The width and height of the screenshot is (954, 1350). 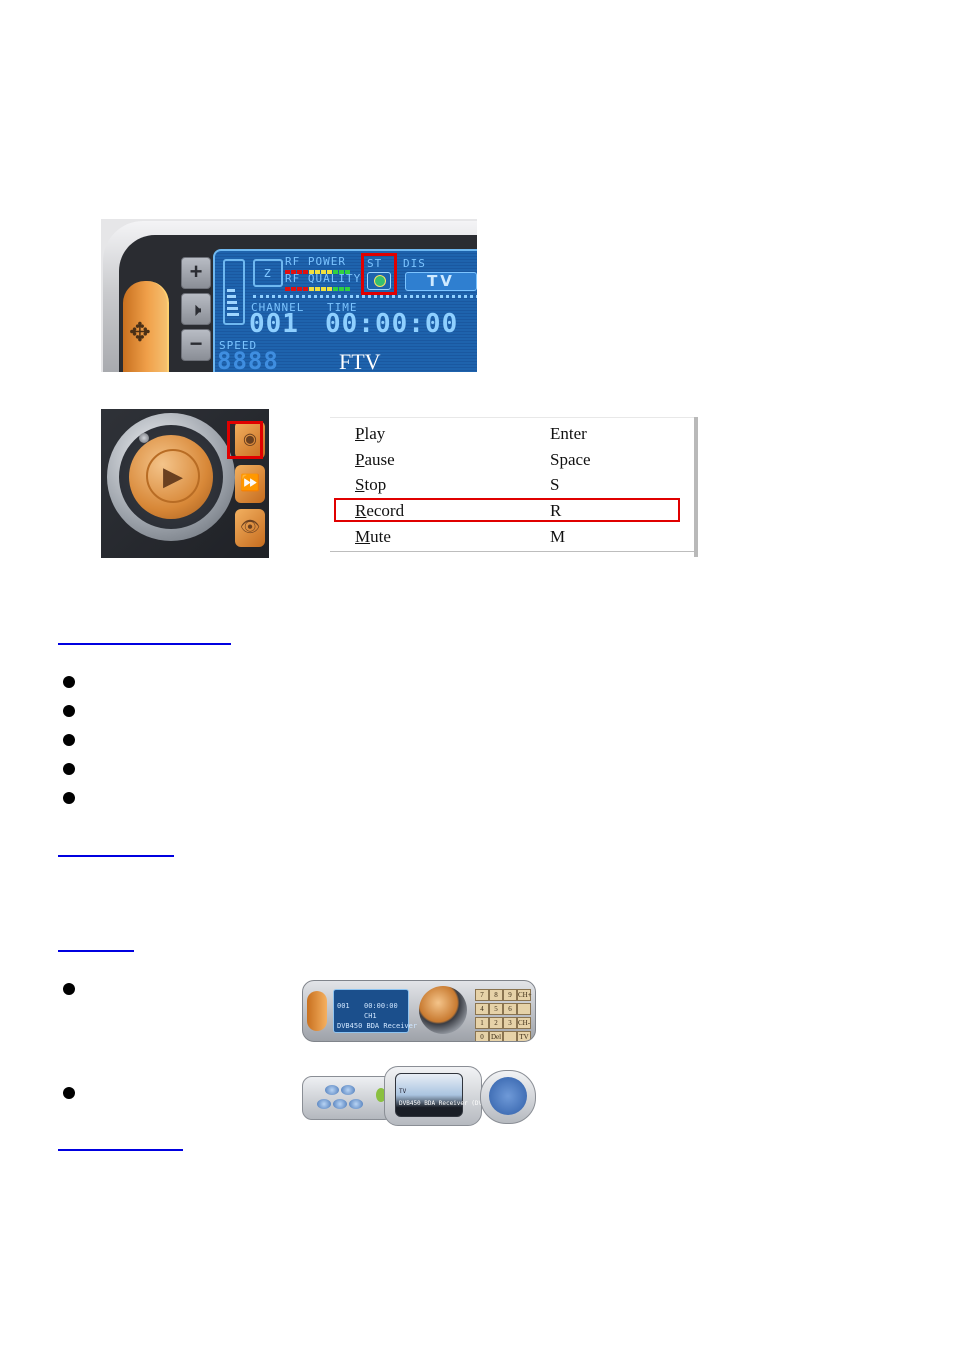 I want to click on thumb-channel-name: CH1, so click(x=370, y=1016).